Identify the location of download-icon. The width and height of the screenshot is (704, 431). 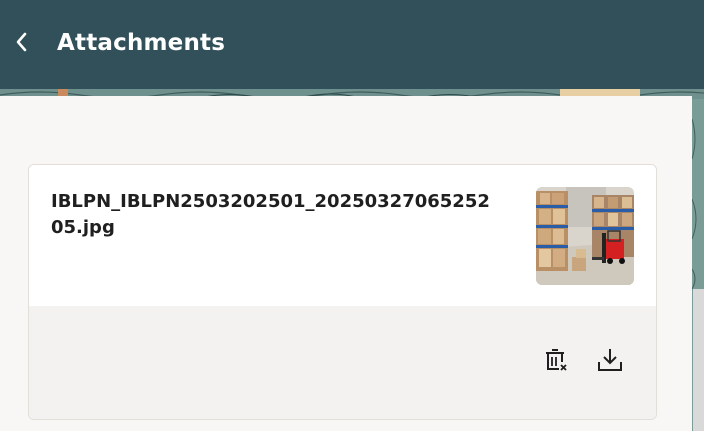
(610, 362).